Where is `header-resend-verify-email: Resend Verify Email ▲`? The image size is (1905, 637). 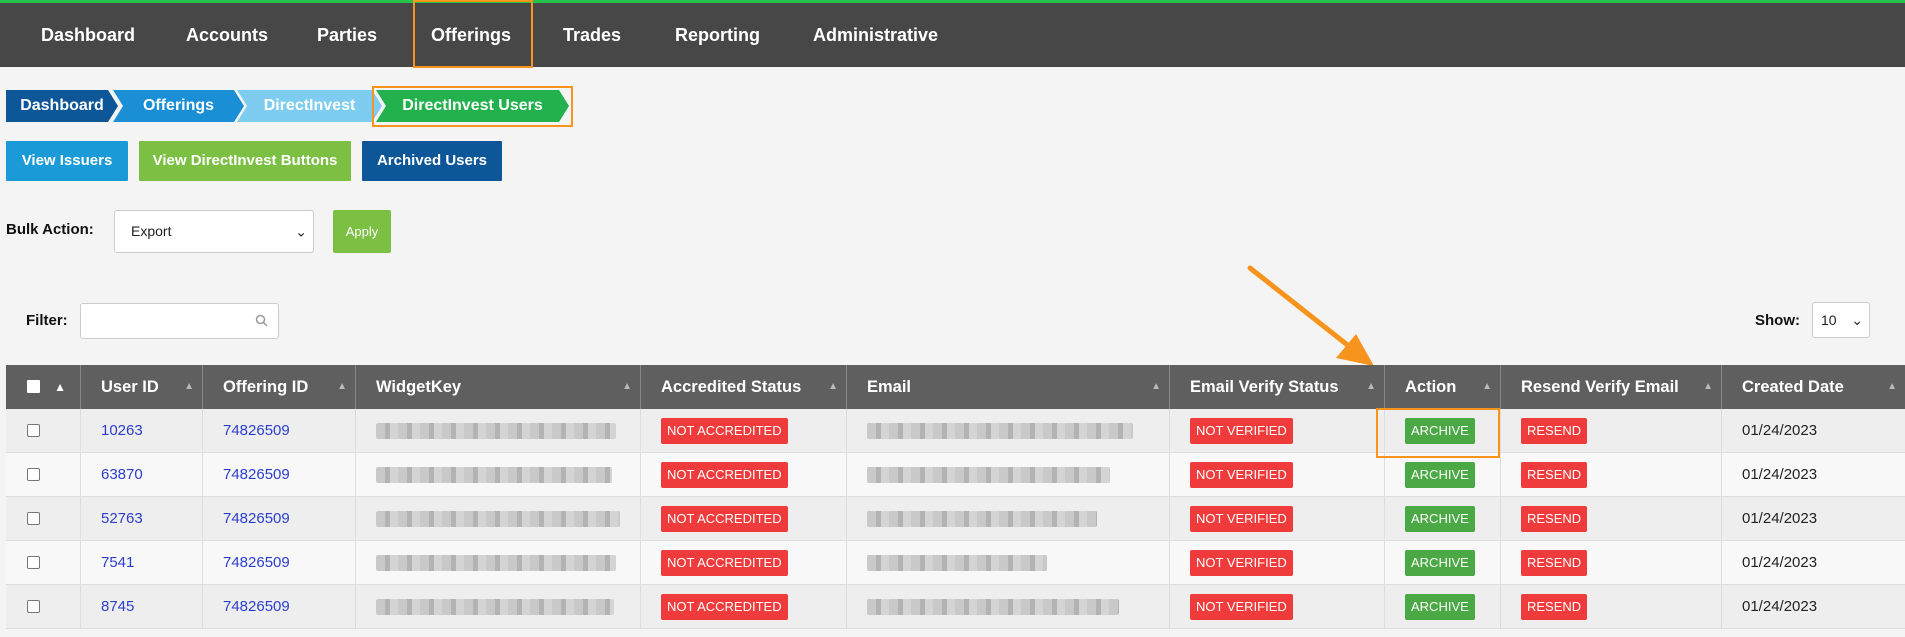
header-resend-verify-email: Resend Verify Email ▲ is located at coordinates (1610, 387).